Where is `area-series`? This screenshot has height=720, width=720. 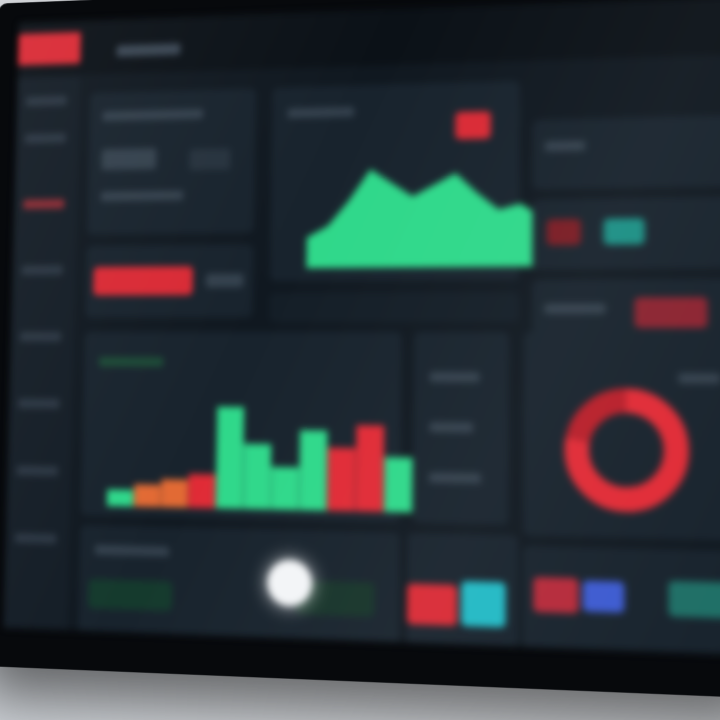
area-series is located at coordinates (424, 217).